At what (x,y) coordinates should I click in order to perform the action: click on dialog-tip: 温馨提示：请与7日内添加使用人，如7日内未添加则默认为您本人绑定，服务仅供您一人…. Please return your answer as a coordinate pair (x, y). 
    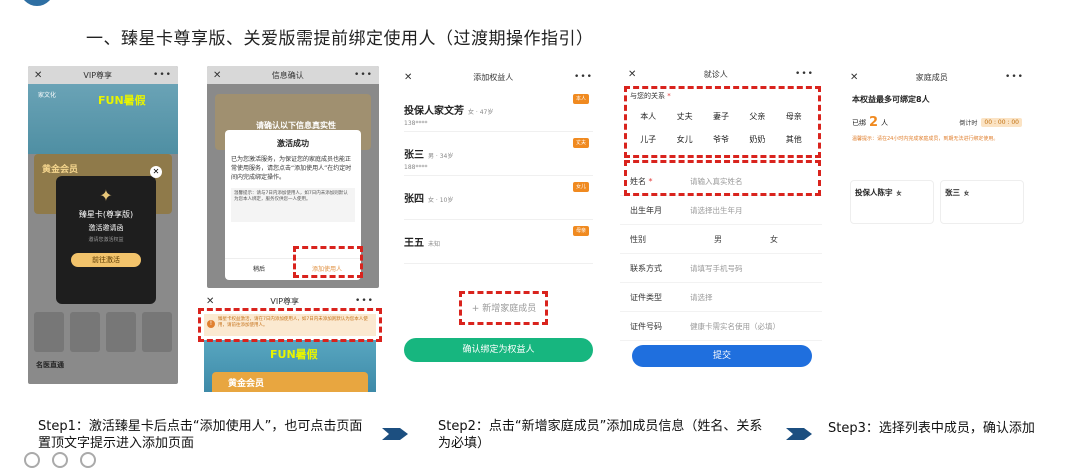
    Looking at the image, I should click on (293, 205).